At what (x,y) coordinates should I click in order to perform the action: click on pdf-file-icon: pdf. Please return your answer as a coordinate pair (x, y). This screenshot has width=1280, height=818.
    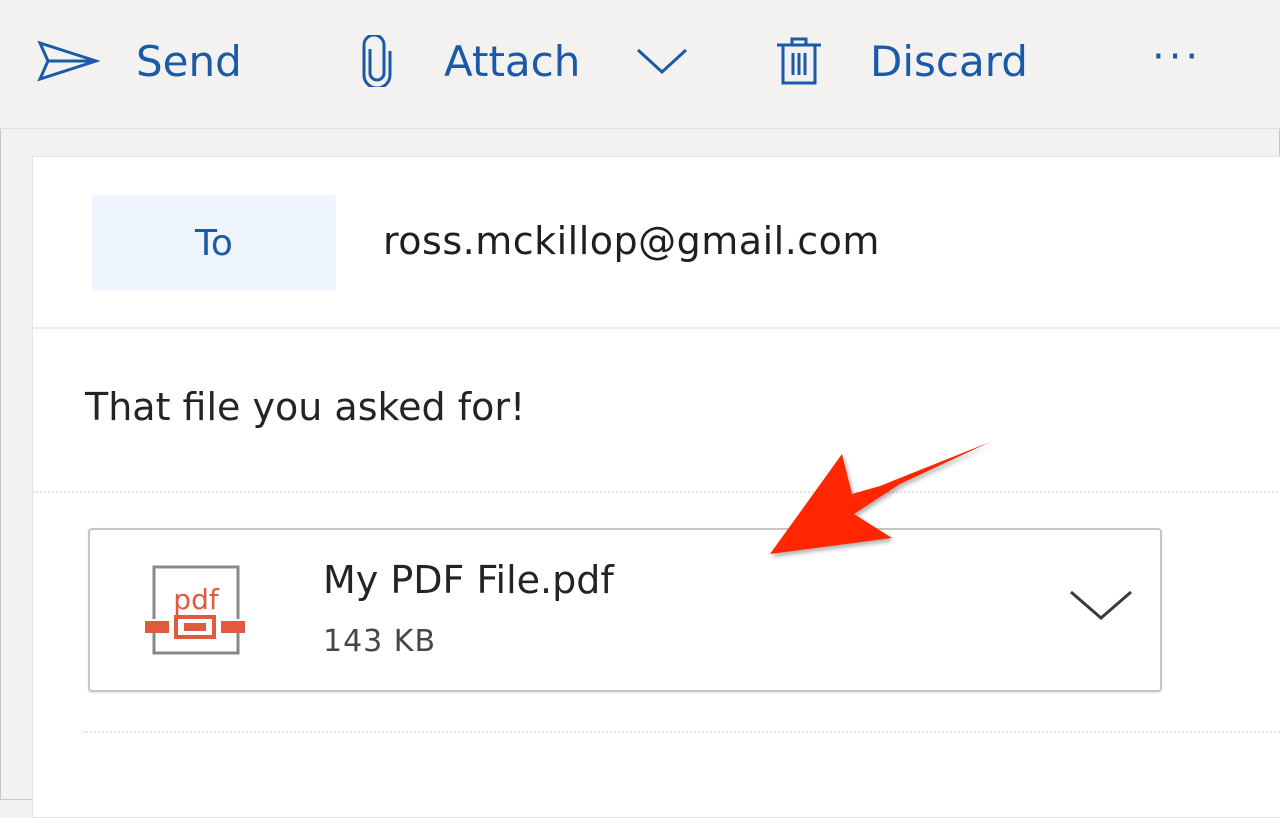
    Looking at the image, I should click on (195, 610).